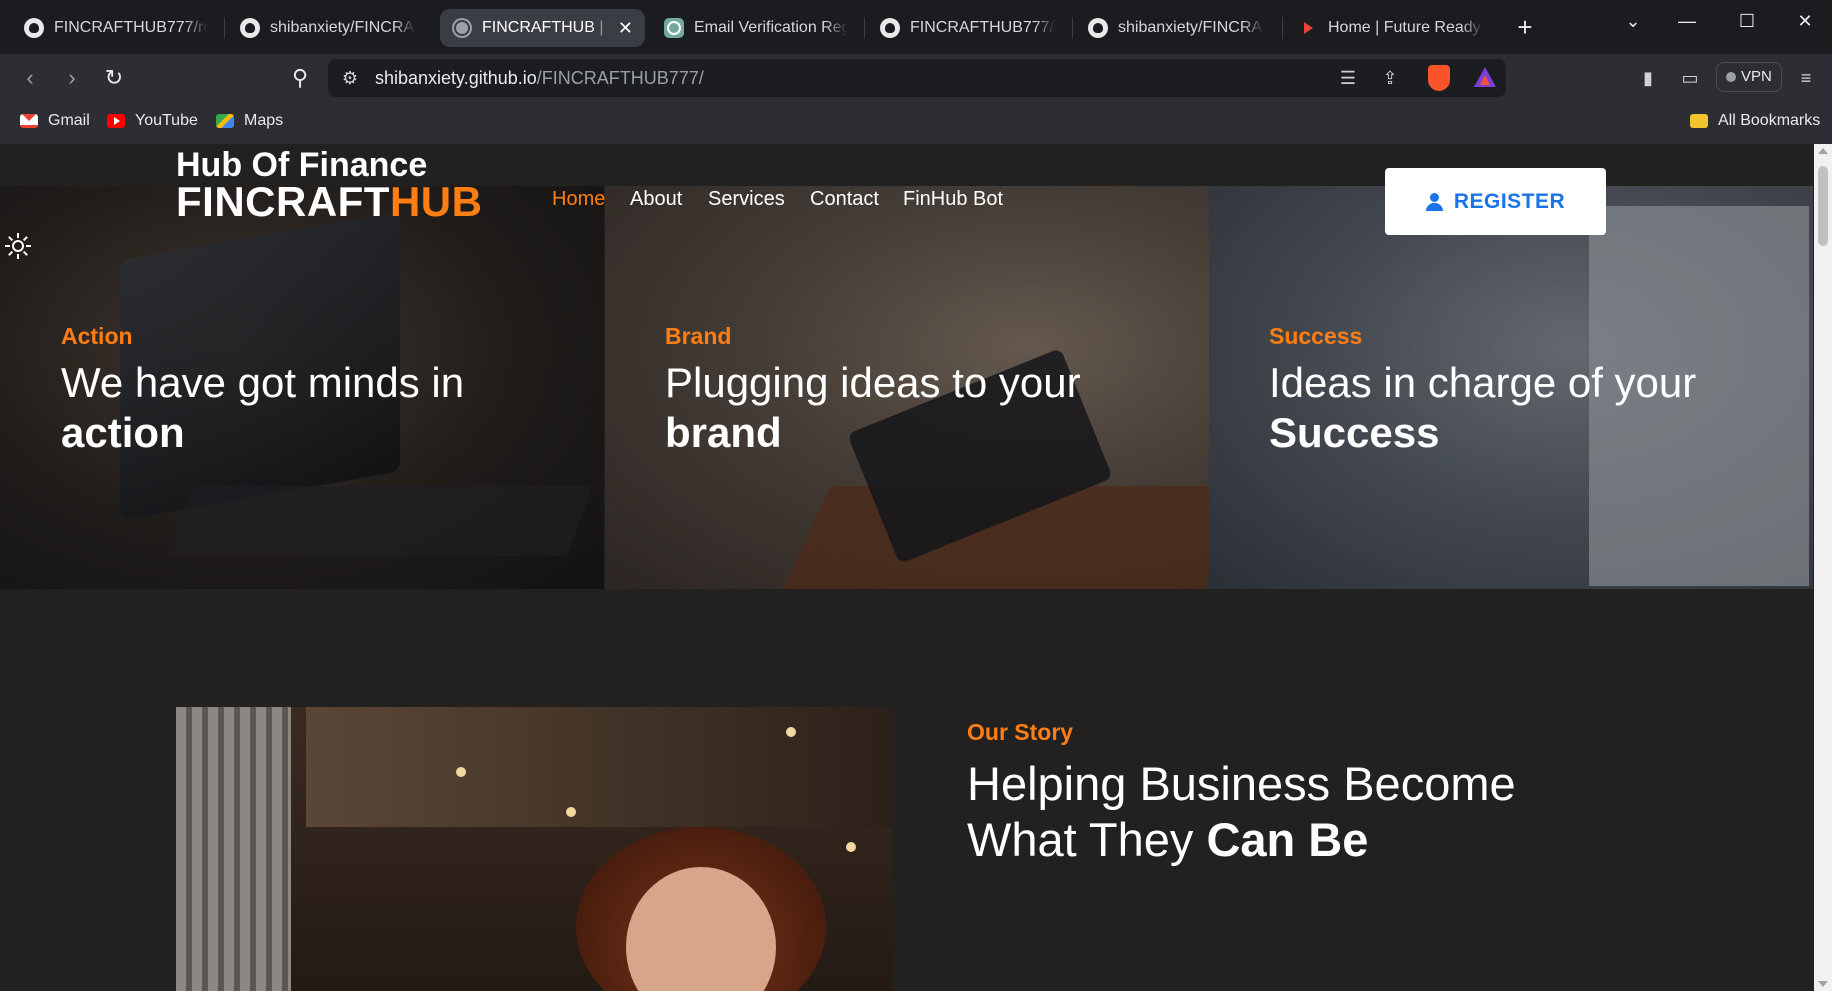 The width and height of the screenshot is (1832, 991). I want to click on slide-title: Plugging ideas to your brand, so click(873, 407).